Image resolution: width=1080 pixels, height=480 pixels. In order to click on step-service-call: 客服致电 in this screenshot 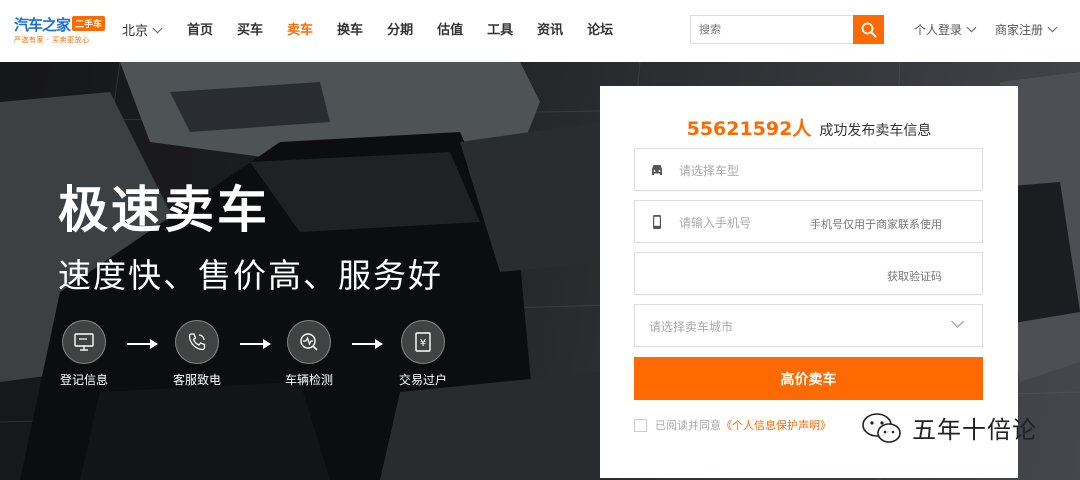, I will do `click(197, 354)`.